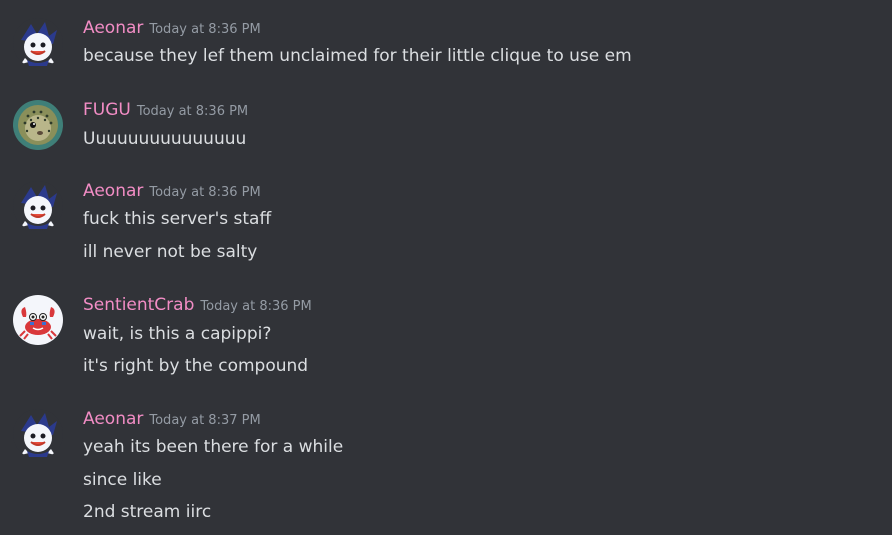 The image size is (892, 535). What do you see at coordinates (197, 306) in the screenshot?
I see `message-header: SentientCrab Today at 8:36 PM` at bounding box center [197, 306].